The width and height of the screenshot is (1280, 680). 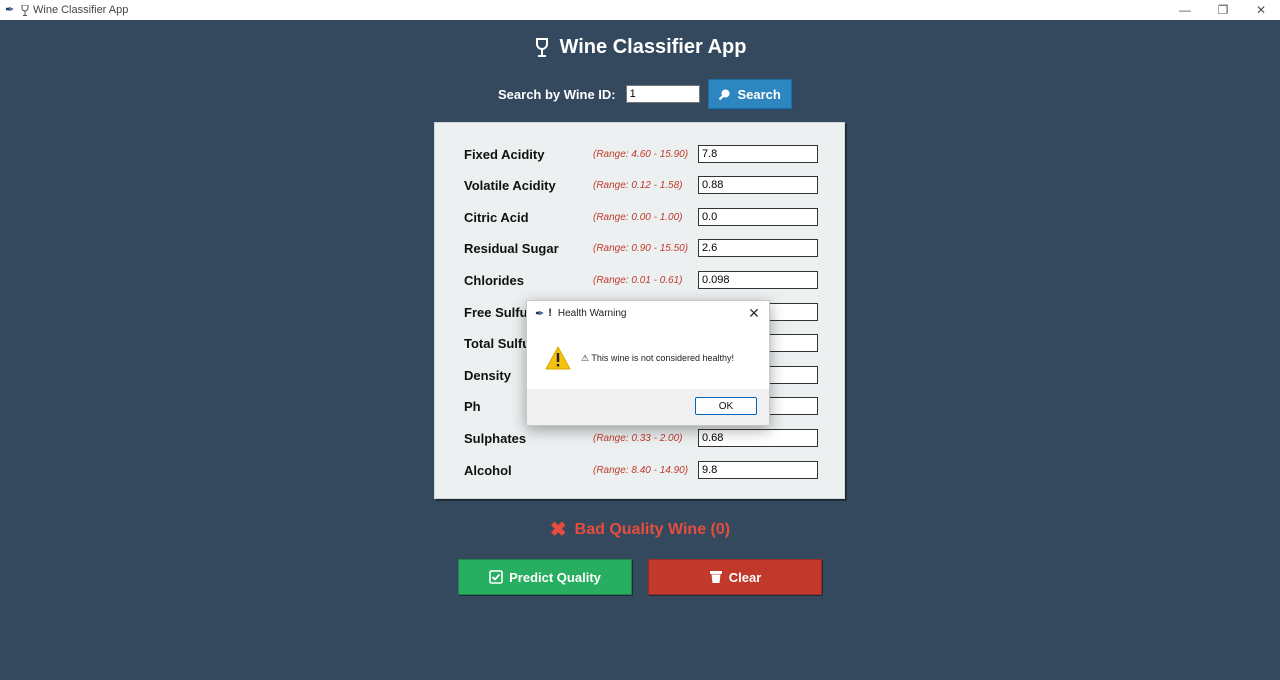 I want to click on field-row-fixed-acidity: Fixed Acidity (Range: 4.60 - 15.90), so click(x=644, y=154).